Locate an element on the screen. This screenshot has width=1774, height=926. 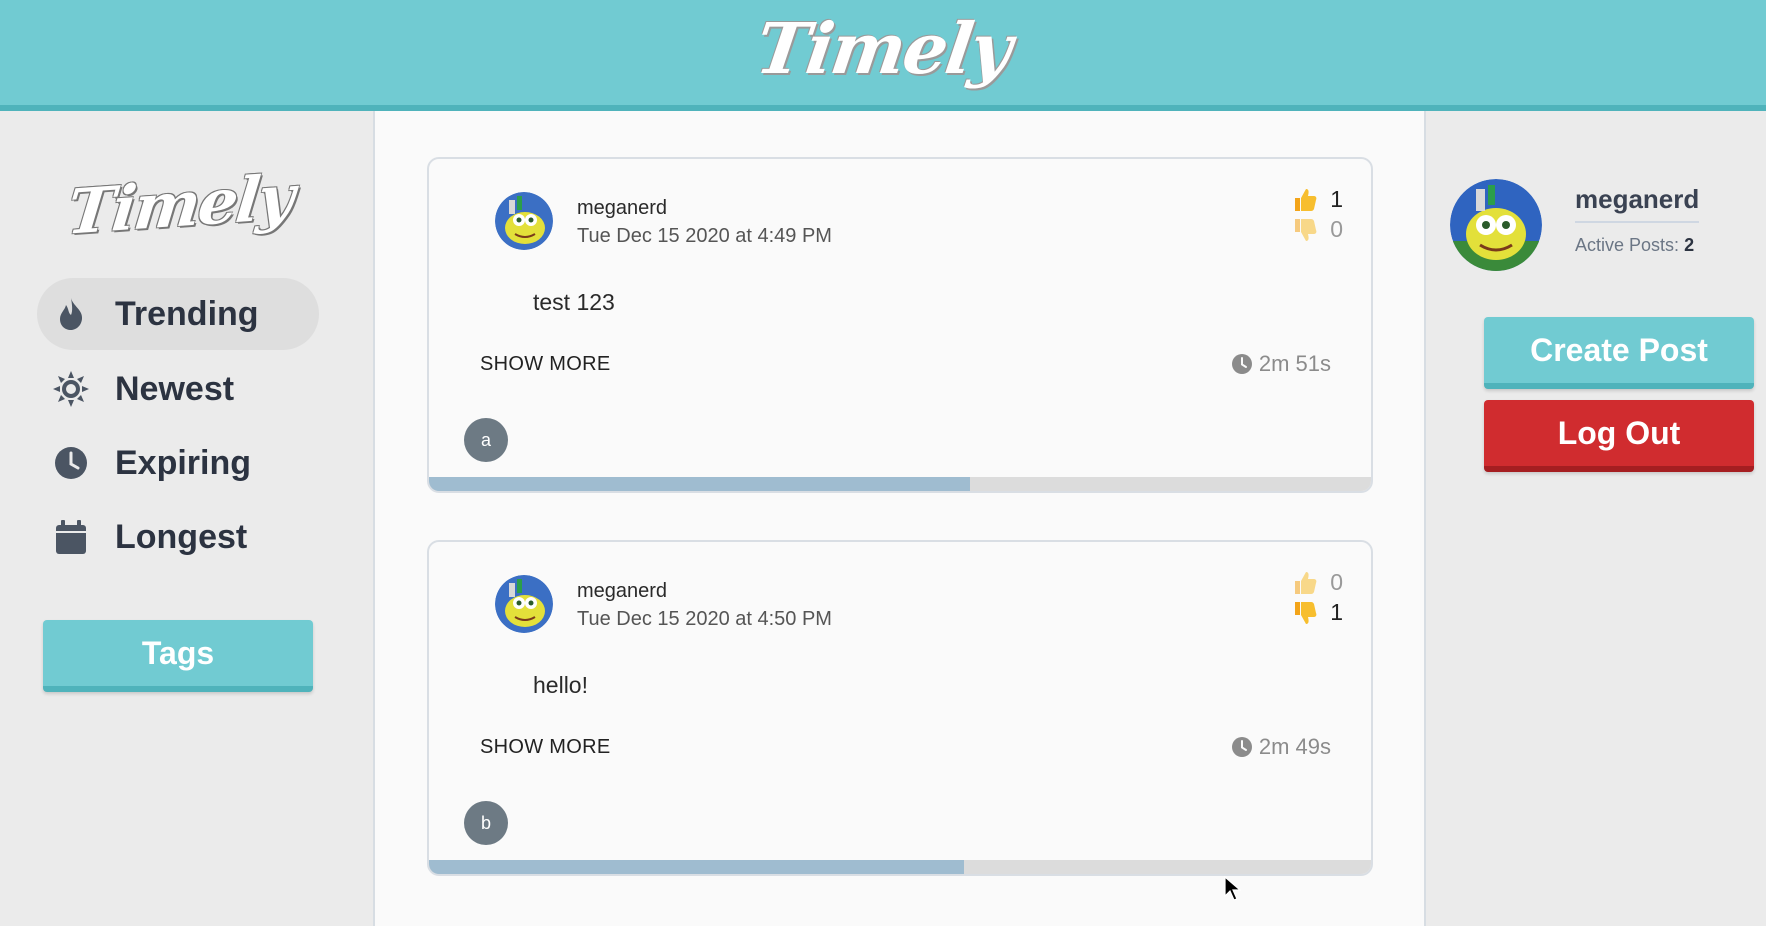
top-header: Timely is located at coordinates (883, 55).